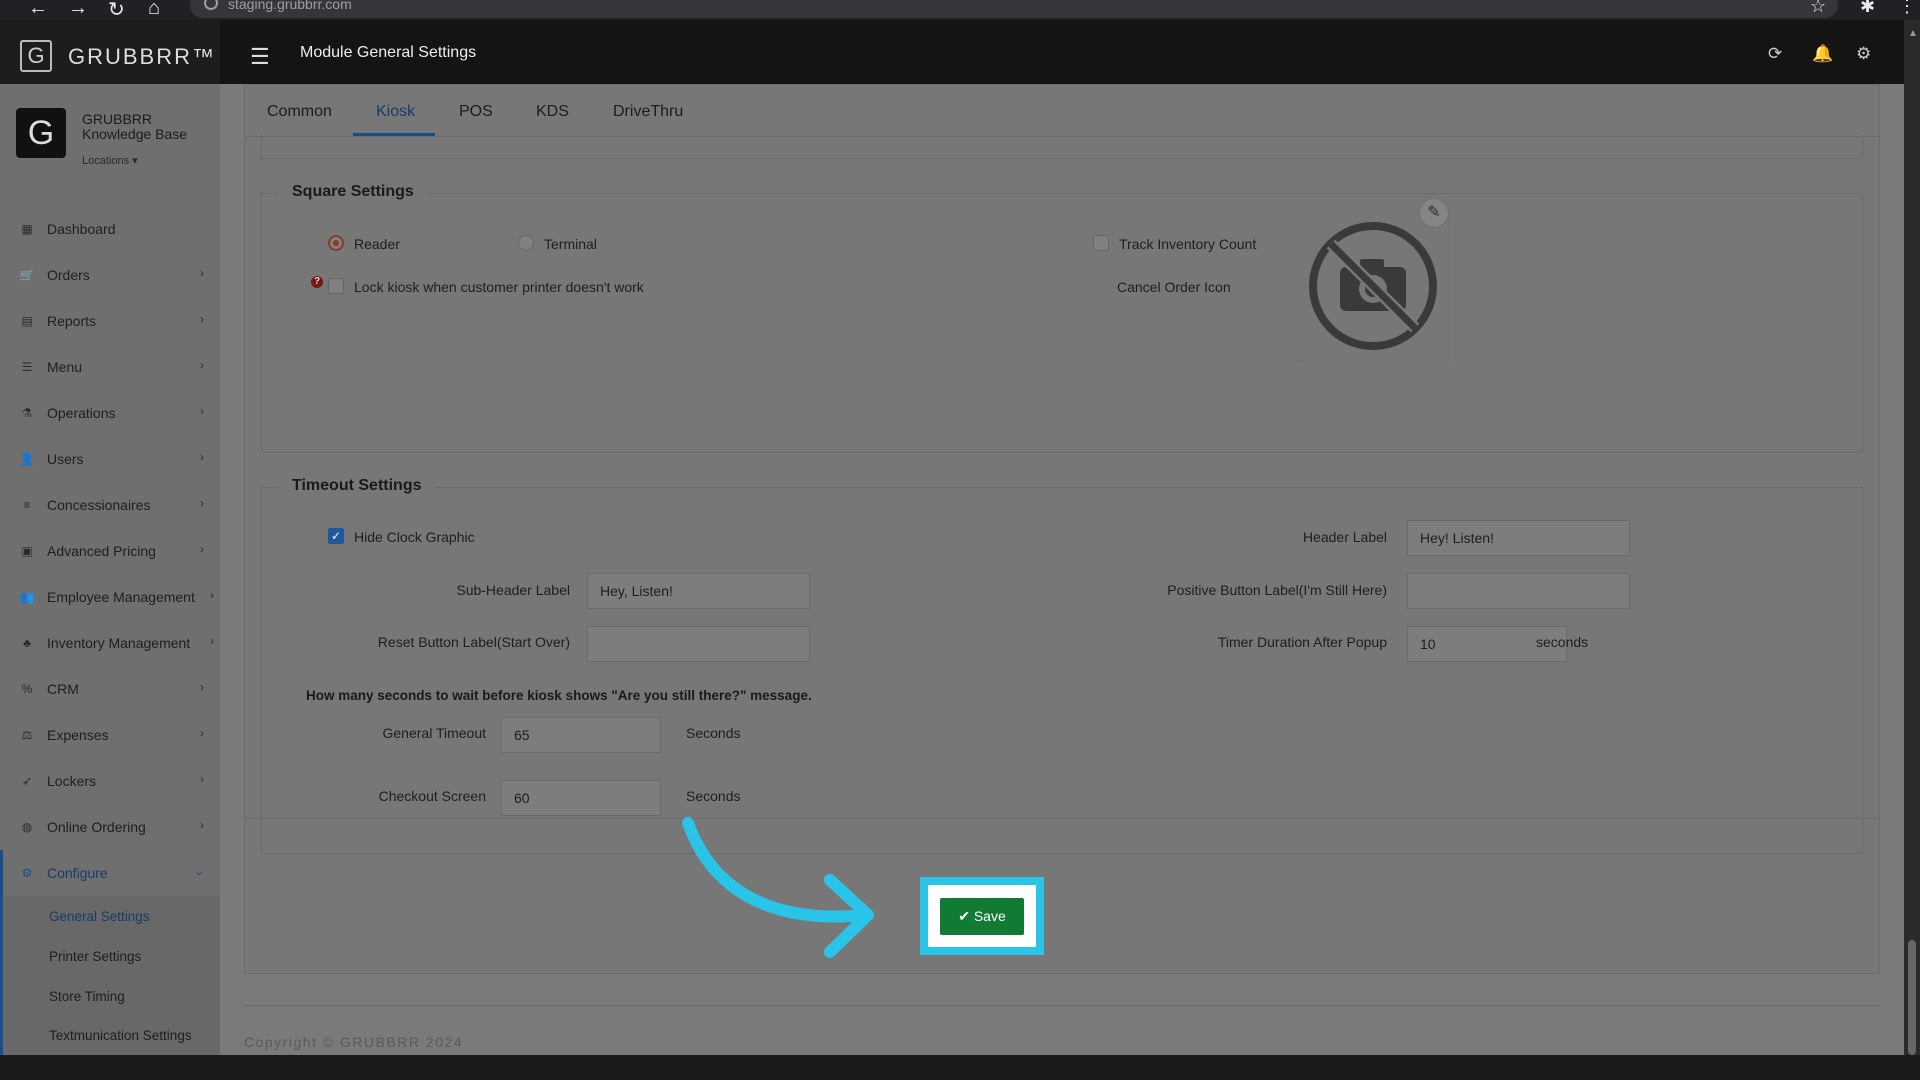 This screenshot has width=1920, height=1080. Describe the element at coordinates (1907, 8) in the screenshot. I see `browser-menu-icon: ⋮` at that location.